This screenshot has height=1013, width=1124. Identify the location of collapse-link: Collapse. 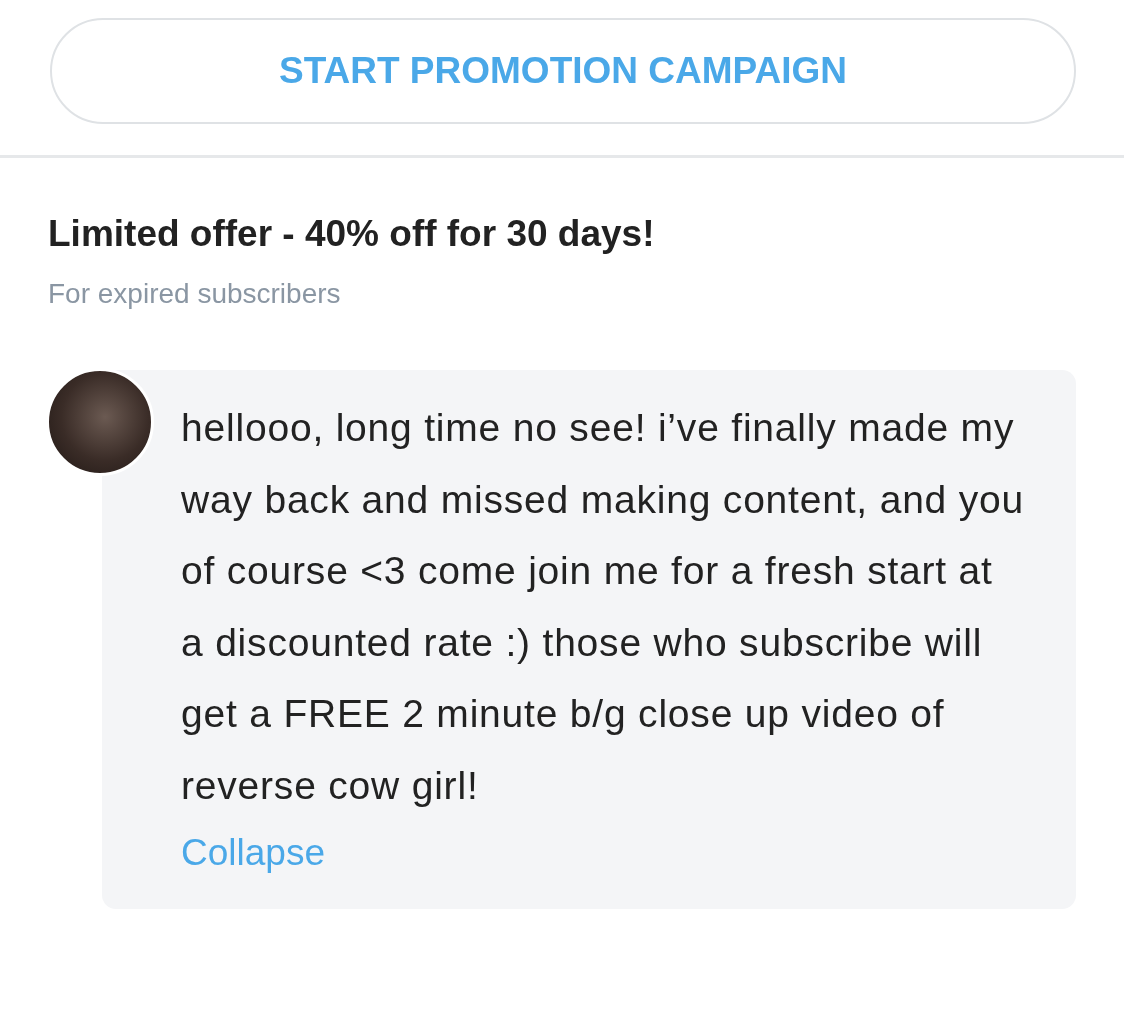
(253, 853).